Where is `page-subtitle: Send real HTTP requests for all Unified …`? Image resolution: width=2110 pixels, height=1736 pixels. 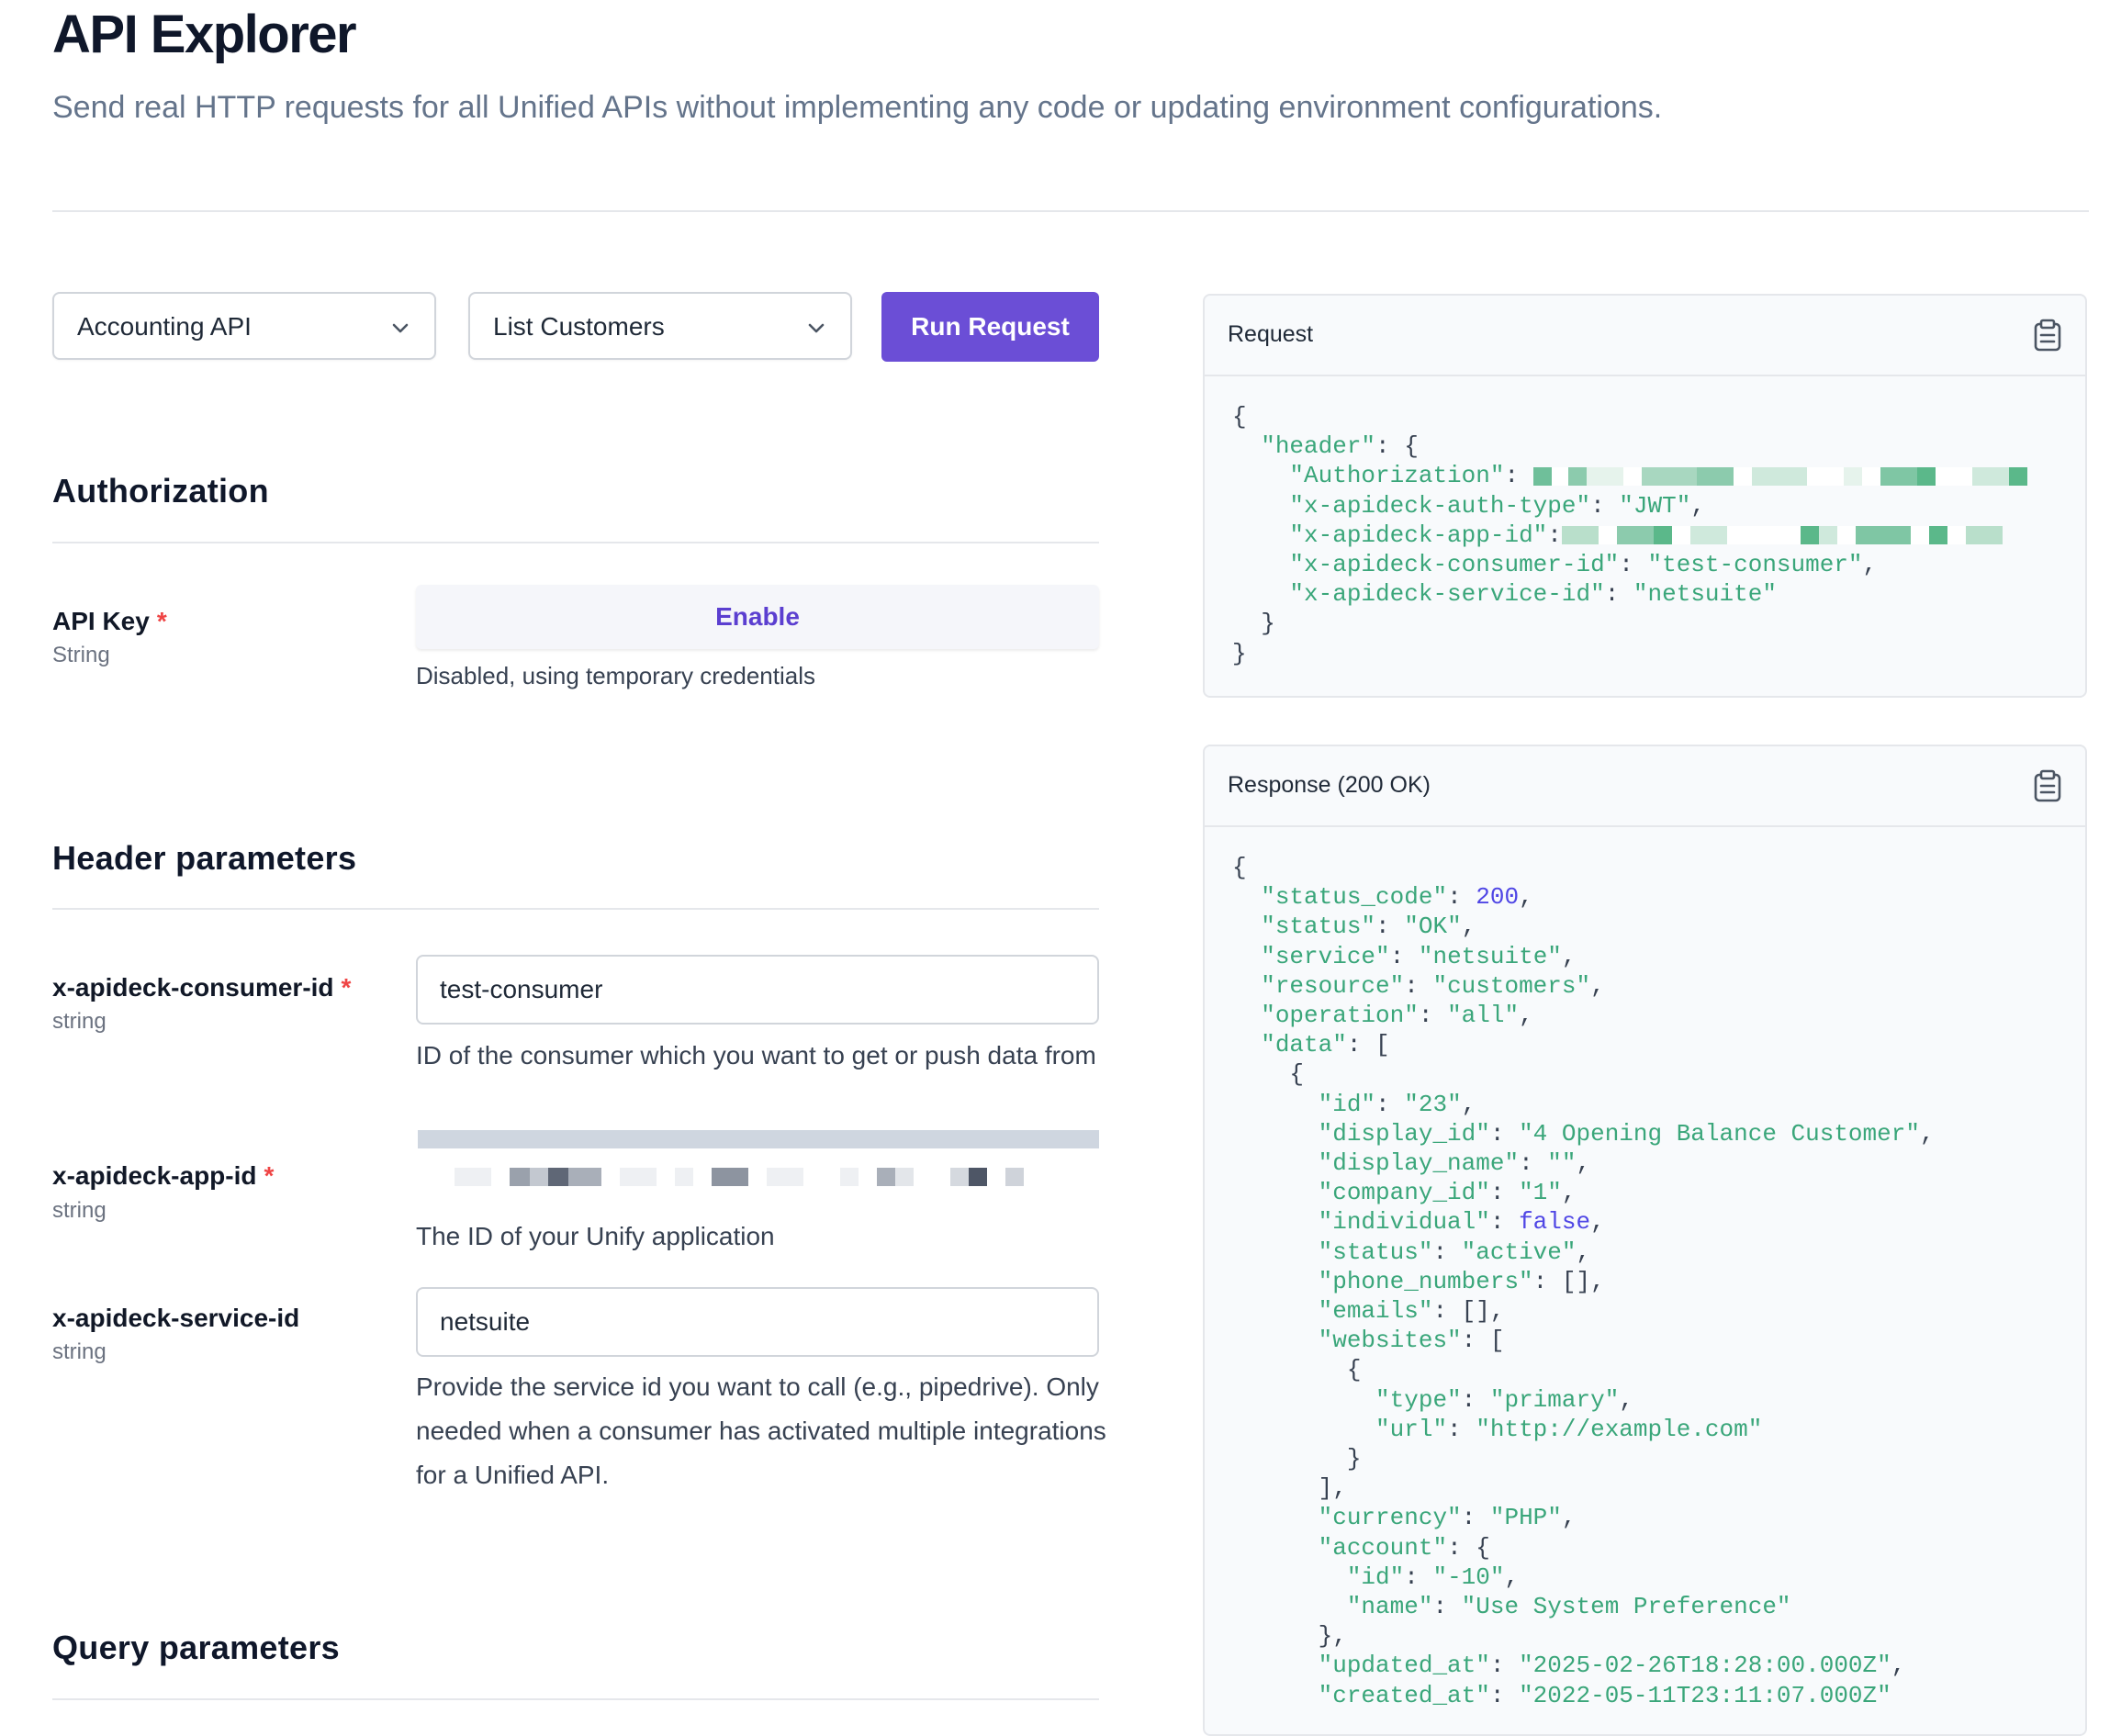 page-subtitle: Send real HTTP requests for all Unified … is located at coordinates (857, 107).